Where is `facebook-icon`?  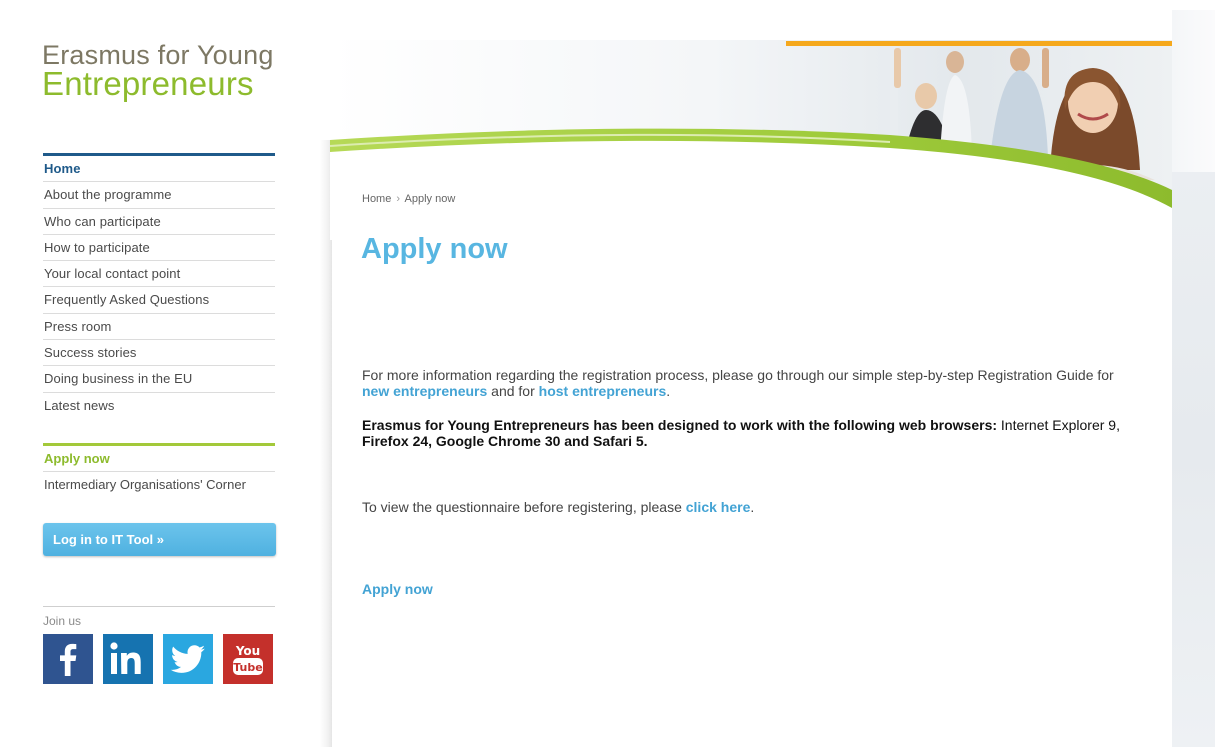 facebook-icon is located at coordinates (68, 659).